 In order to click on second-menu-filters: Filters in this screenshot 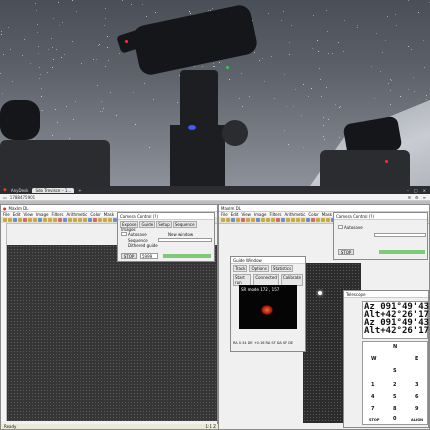, I will do `click(275, 214)`.